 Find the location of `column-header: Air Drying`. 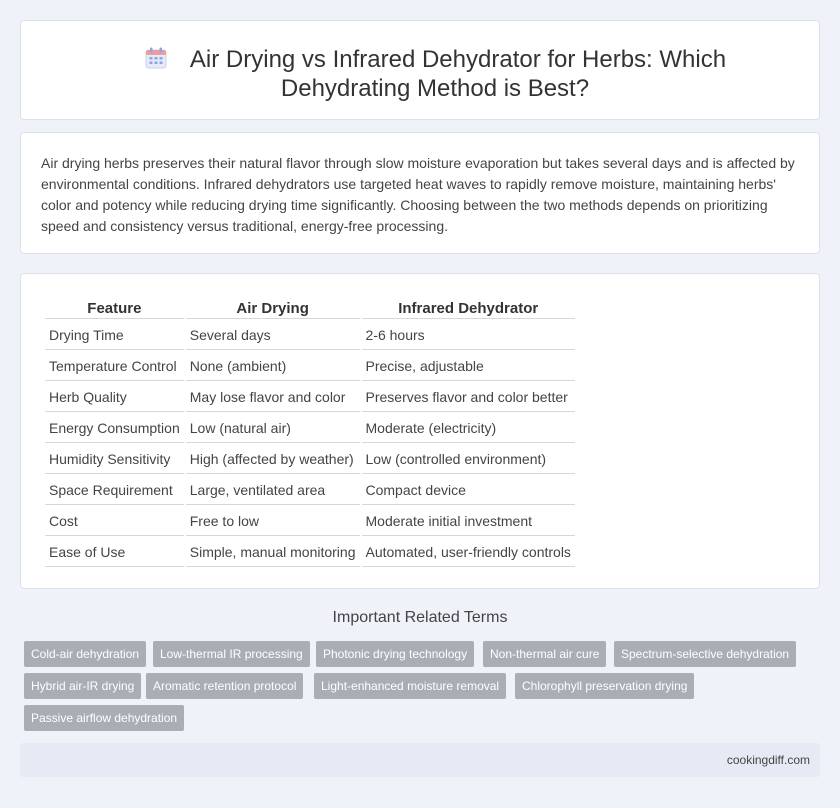

column-header: Air Drying is located at coordinates (272, 307).